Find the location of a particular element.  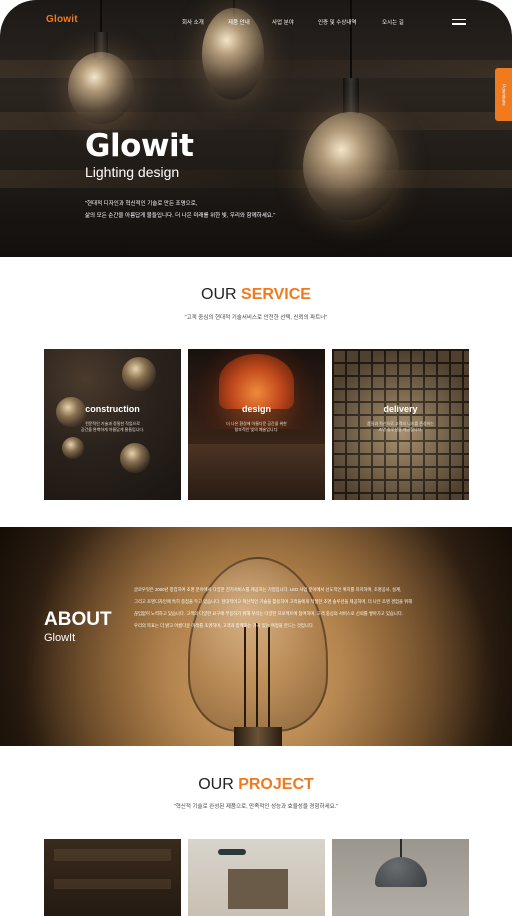

service-card-desc: 전문적인 기술과 정밀한 작업으로 공간을 완벽하게 아름답게 물들입니다. is located at coordinates (112, 427).